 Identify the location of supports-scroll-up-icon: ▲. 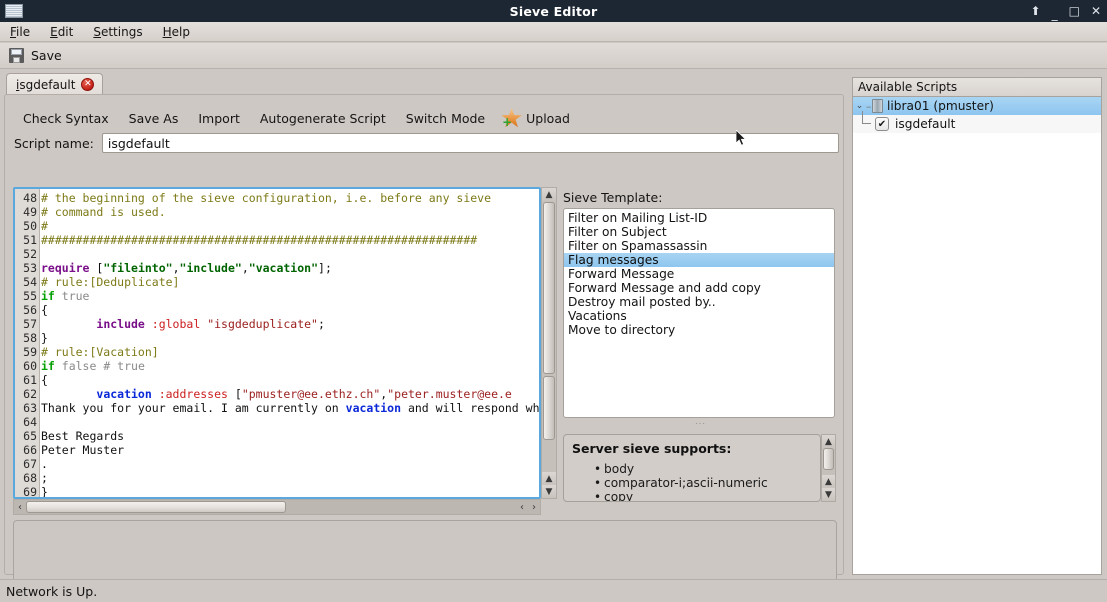
(828, 441).